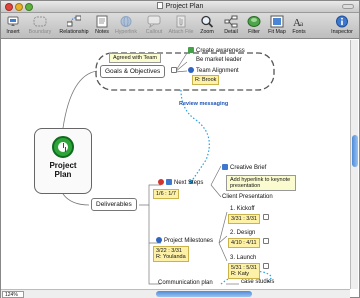  I want to click on next-steps-callout-text: Add hyperlink to keynote presentation, so click(260, 183).